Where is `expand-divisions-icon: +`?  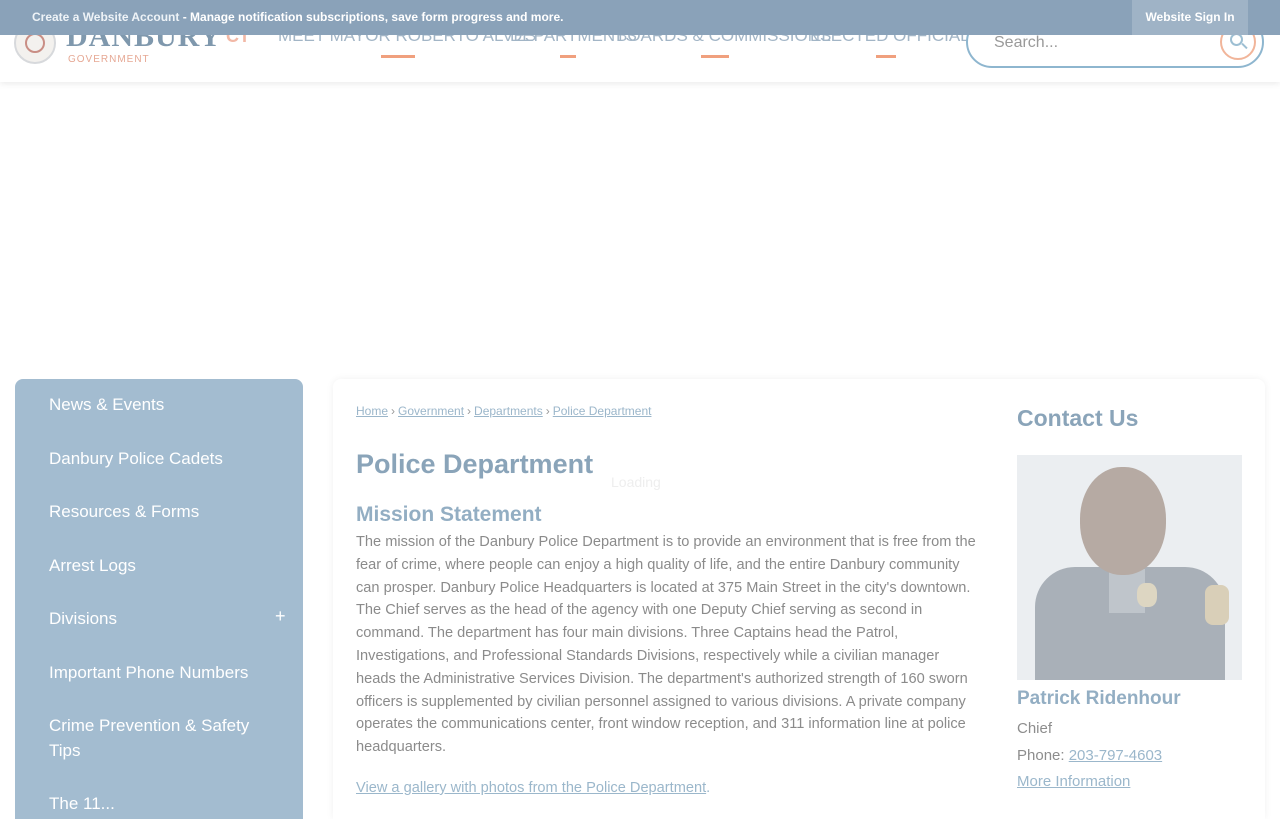 expand-divisions-icon: + is located at coordinates (280, 616).